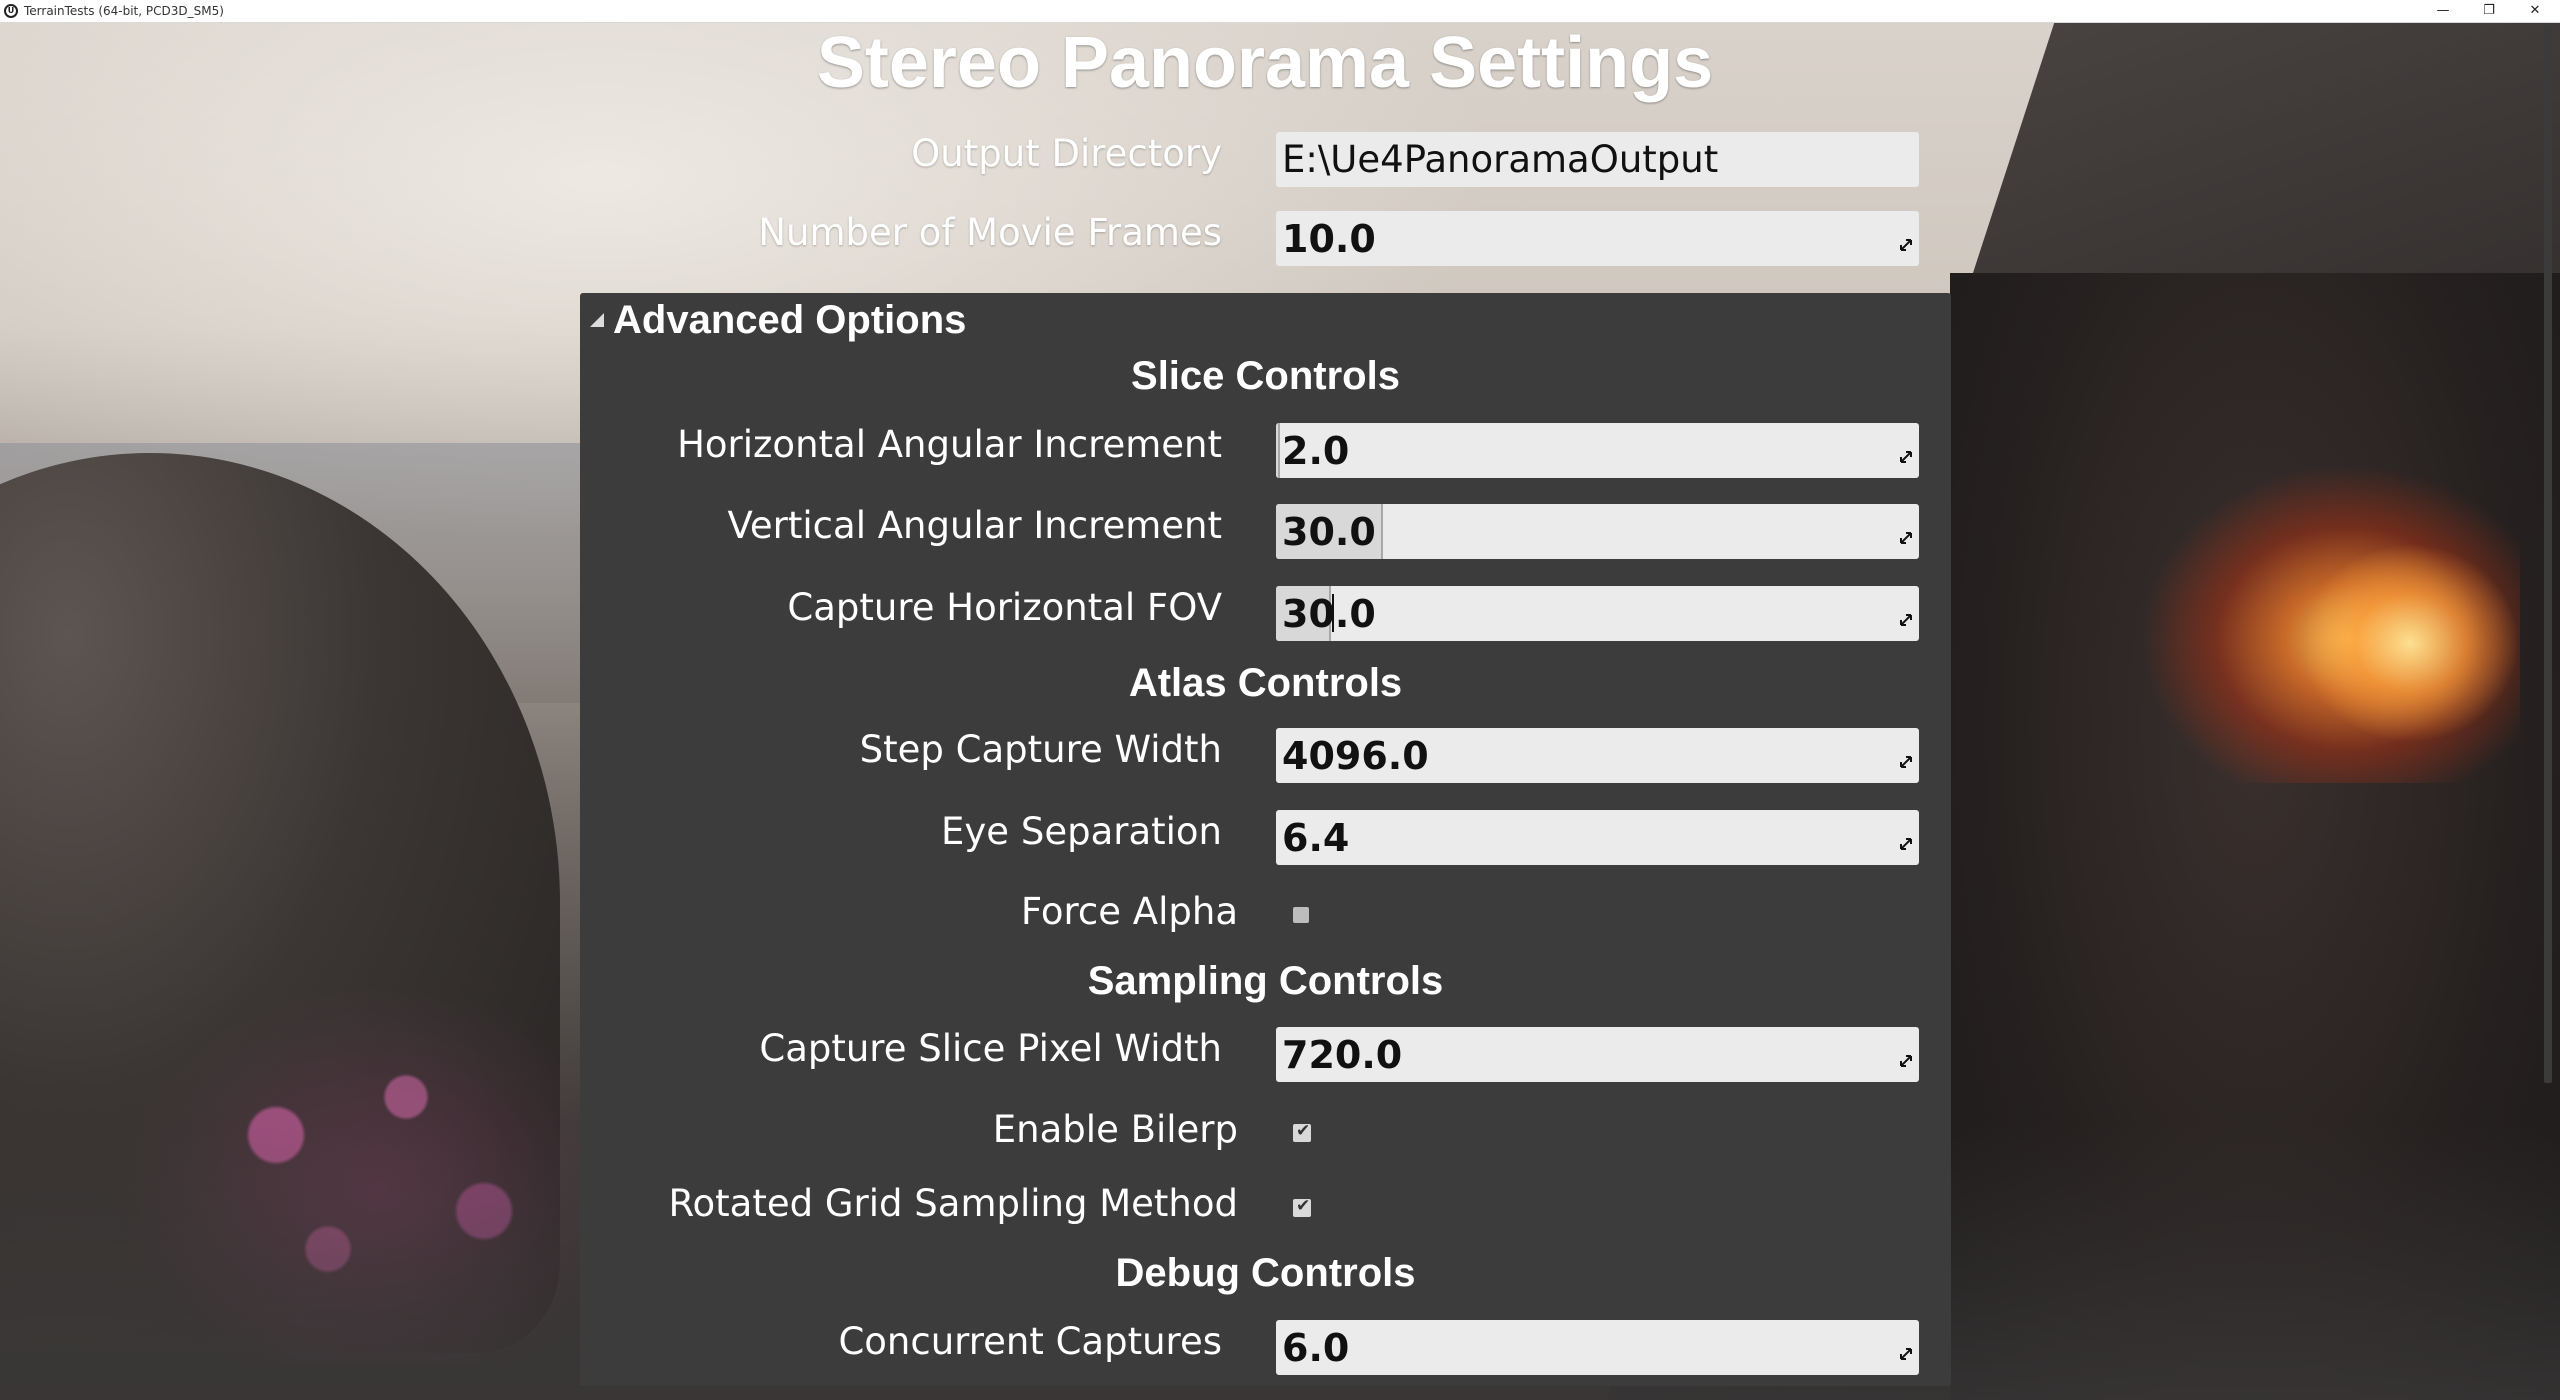 The height and width of the screenshot is (1400, 2560). Describe the element at coordinates (1597, 755) in the screenshot. I see `step-capture-width-spinbox: 4096.0` at that location.